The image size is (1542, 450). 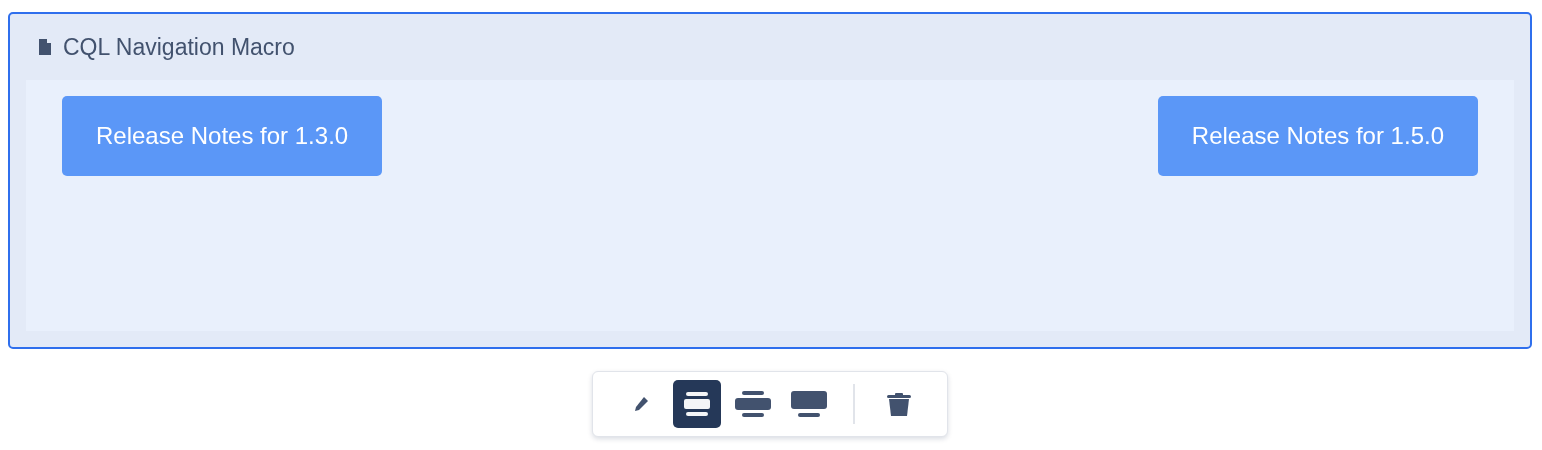 What do you see at coordinates (641, 404) in the screenshot?
I see `pencil-icon` at bounding box center [641, 404].